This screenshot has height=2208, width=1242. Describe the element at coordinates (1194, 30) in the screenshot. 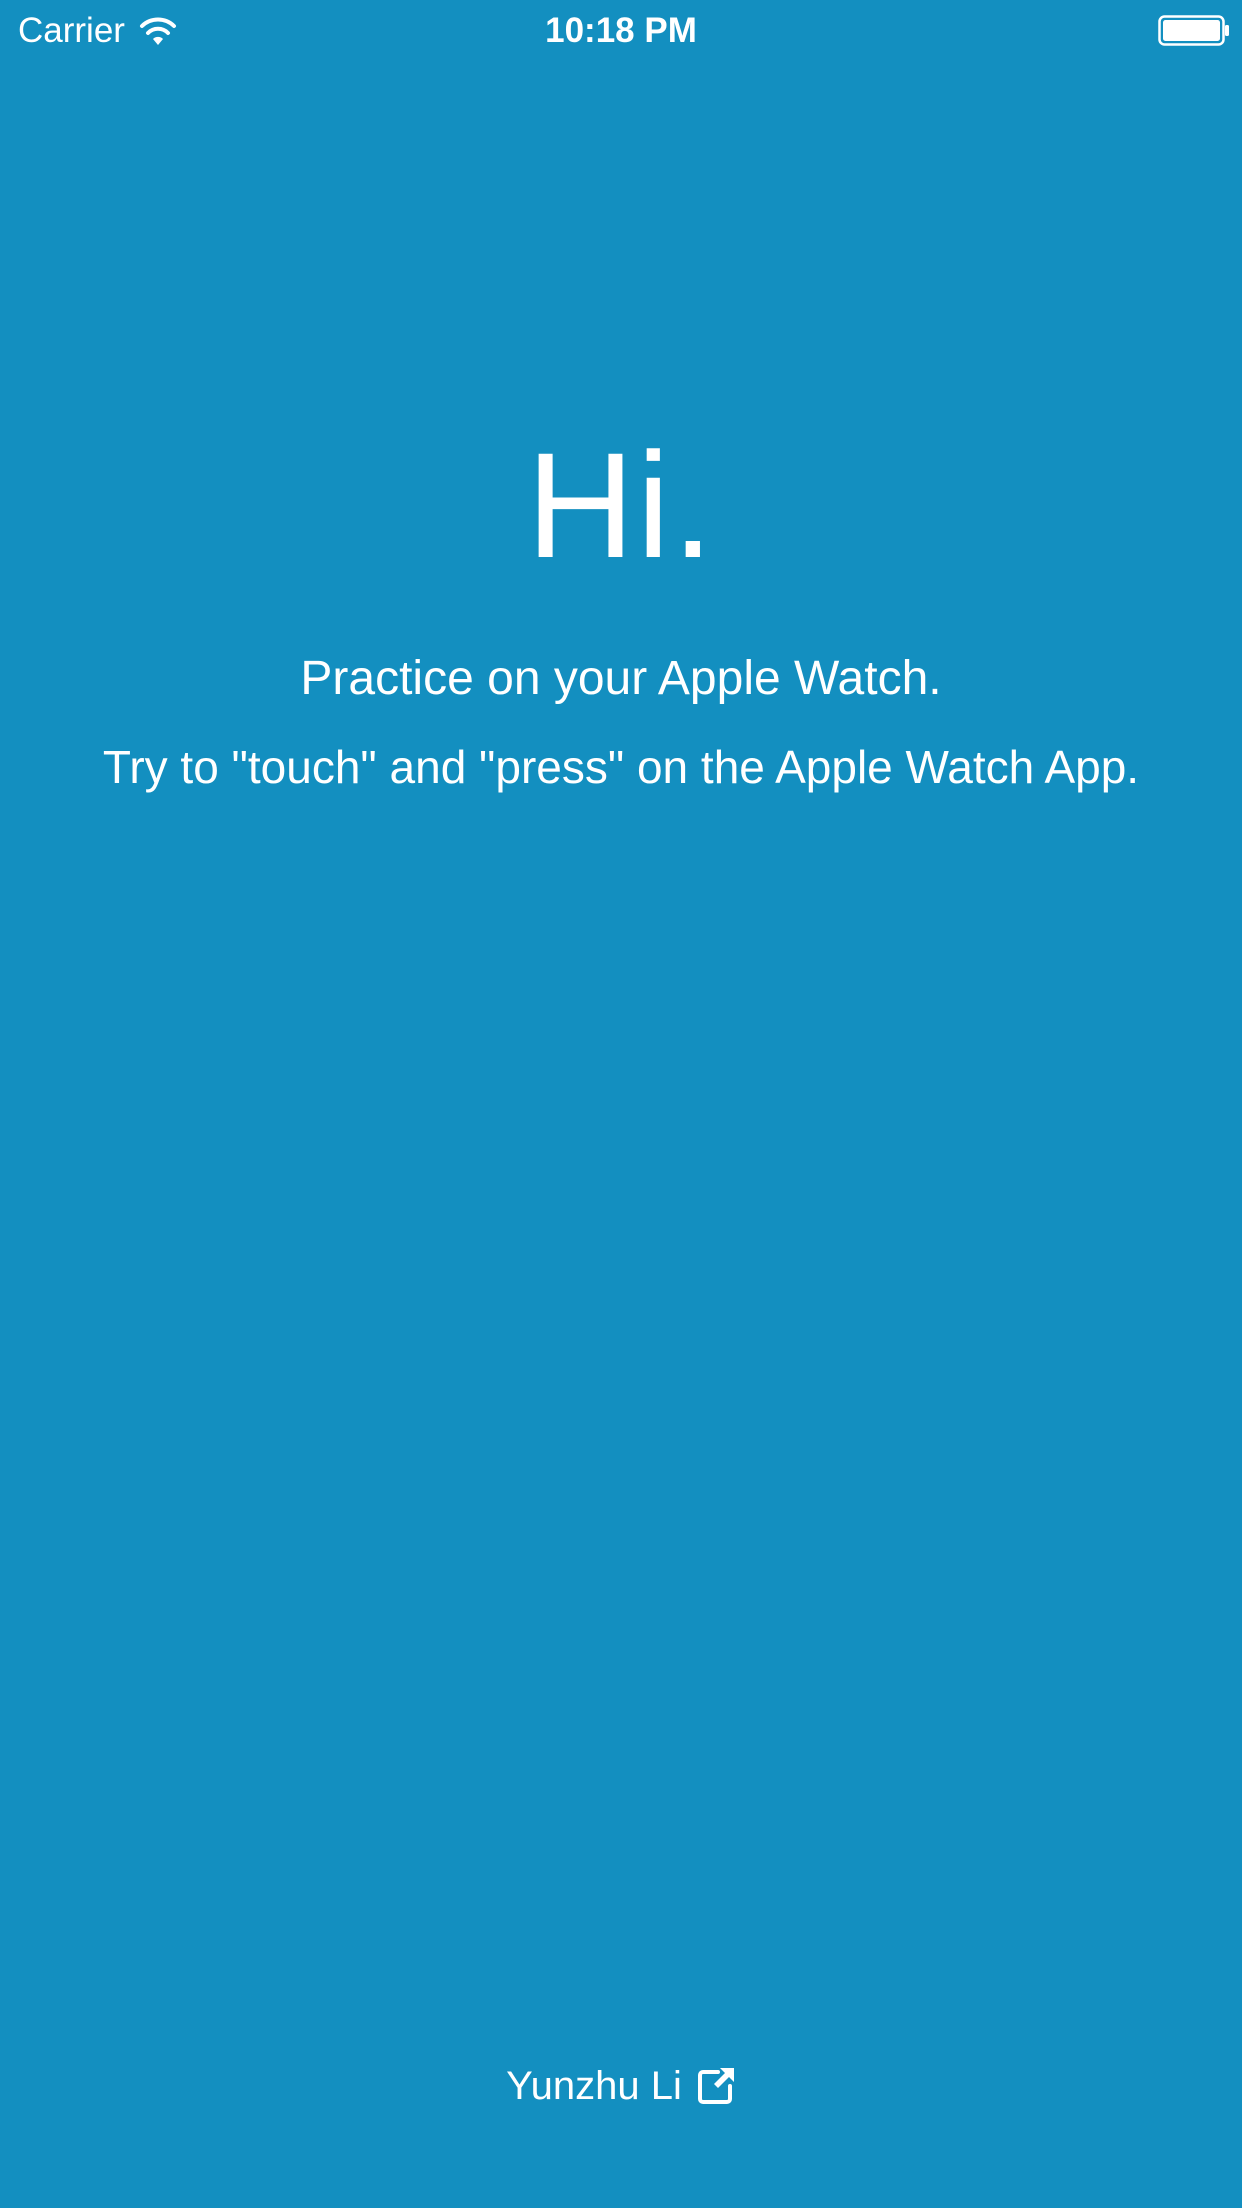

I see `battery-icon` at that location.